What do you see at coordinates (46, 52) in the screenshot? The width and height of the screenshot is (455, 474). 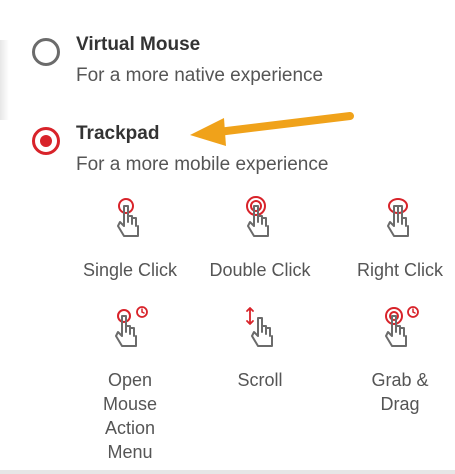 I see `virtual-mouse-radio` at bounding box center [46, 52].